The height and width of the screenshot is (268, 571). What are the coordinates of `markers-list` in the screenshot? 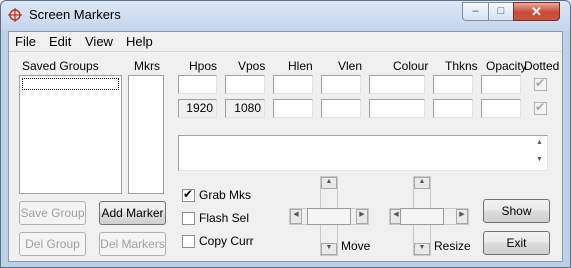 It's located at (146, 134).